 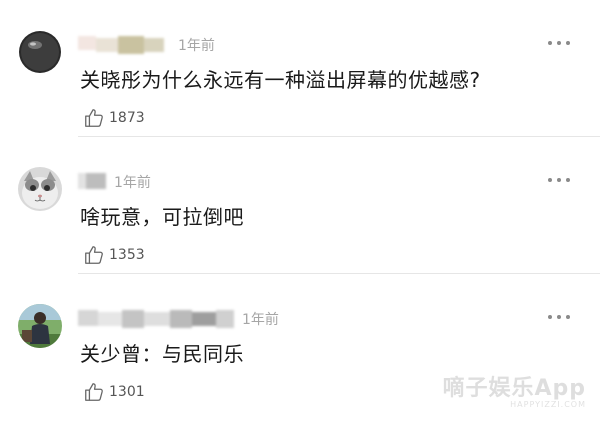 I want to click on watermark-text: 嘀子娱乐App, so click(x=514, y=388).